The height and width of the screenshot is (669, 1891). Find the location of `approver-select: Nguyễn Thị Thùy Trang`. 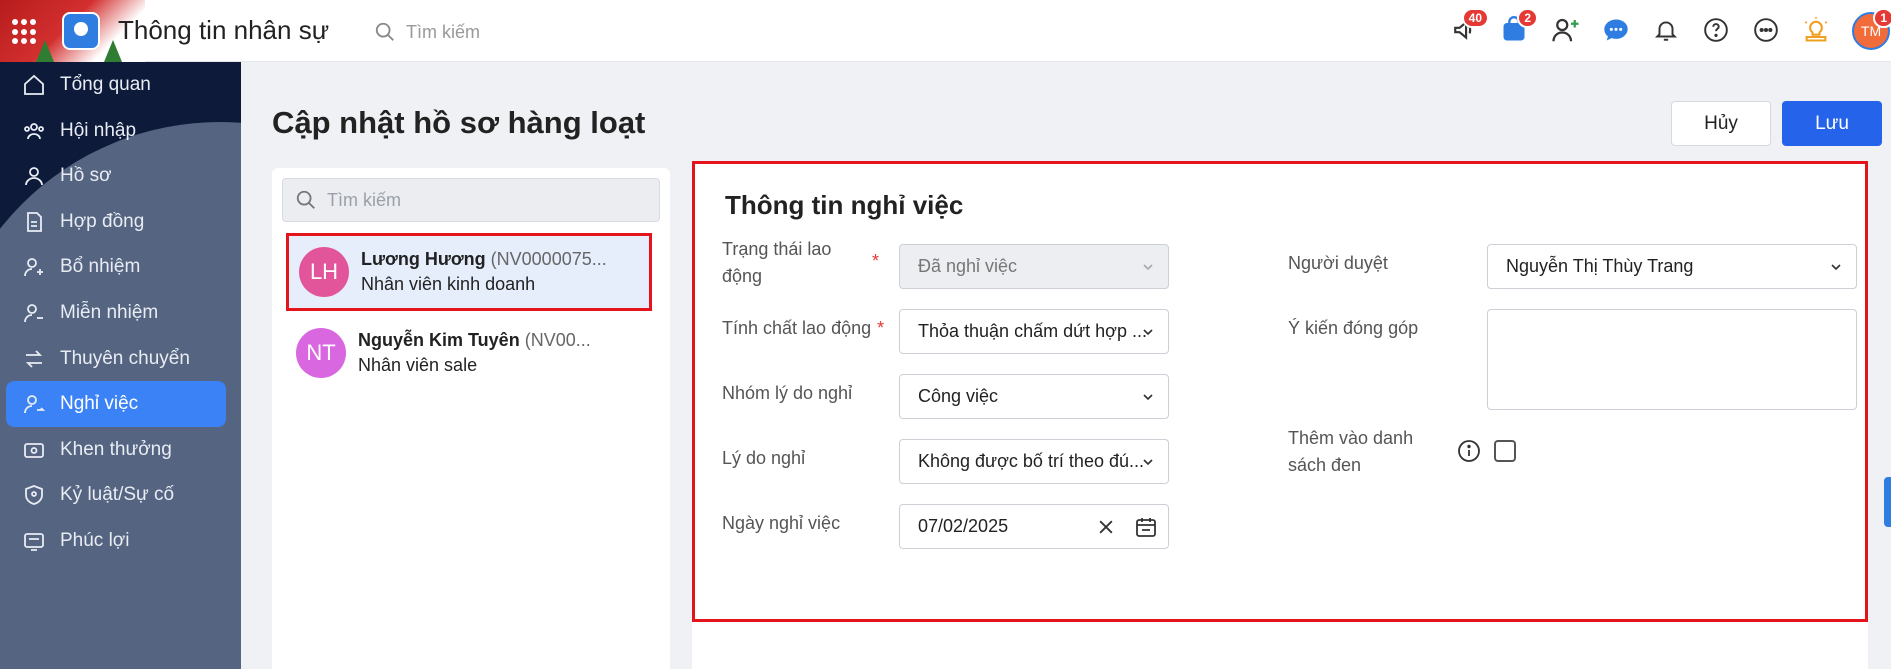

approver-select: Nguyễn Thị Thùy Trang is located at coordinates (1672, 266).